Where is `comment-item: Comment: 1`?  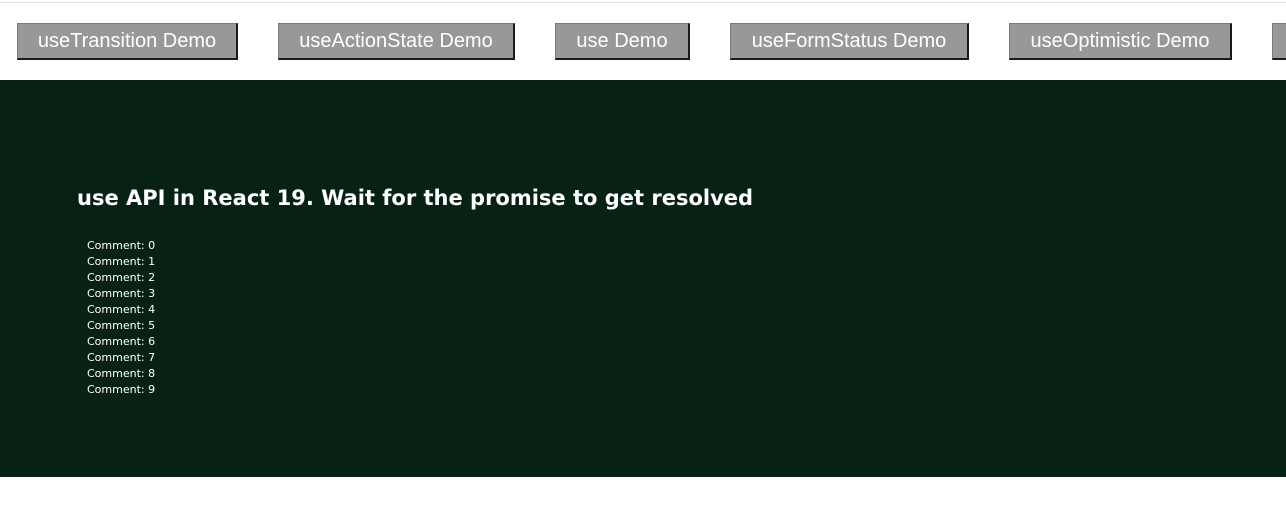
comment-item: Comment: 1 is located at coordinates (121, 261).